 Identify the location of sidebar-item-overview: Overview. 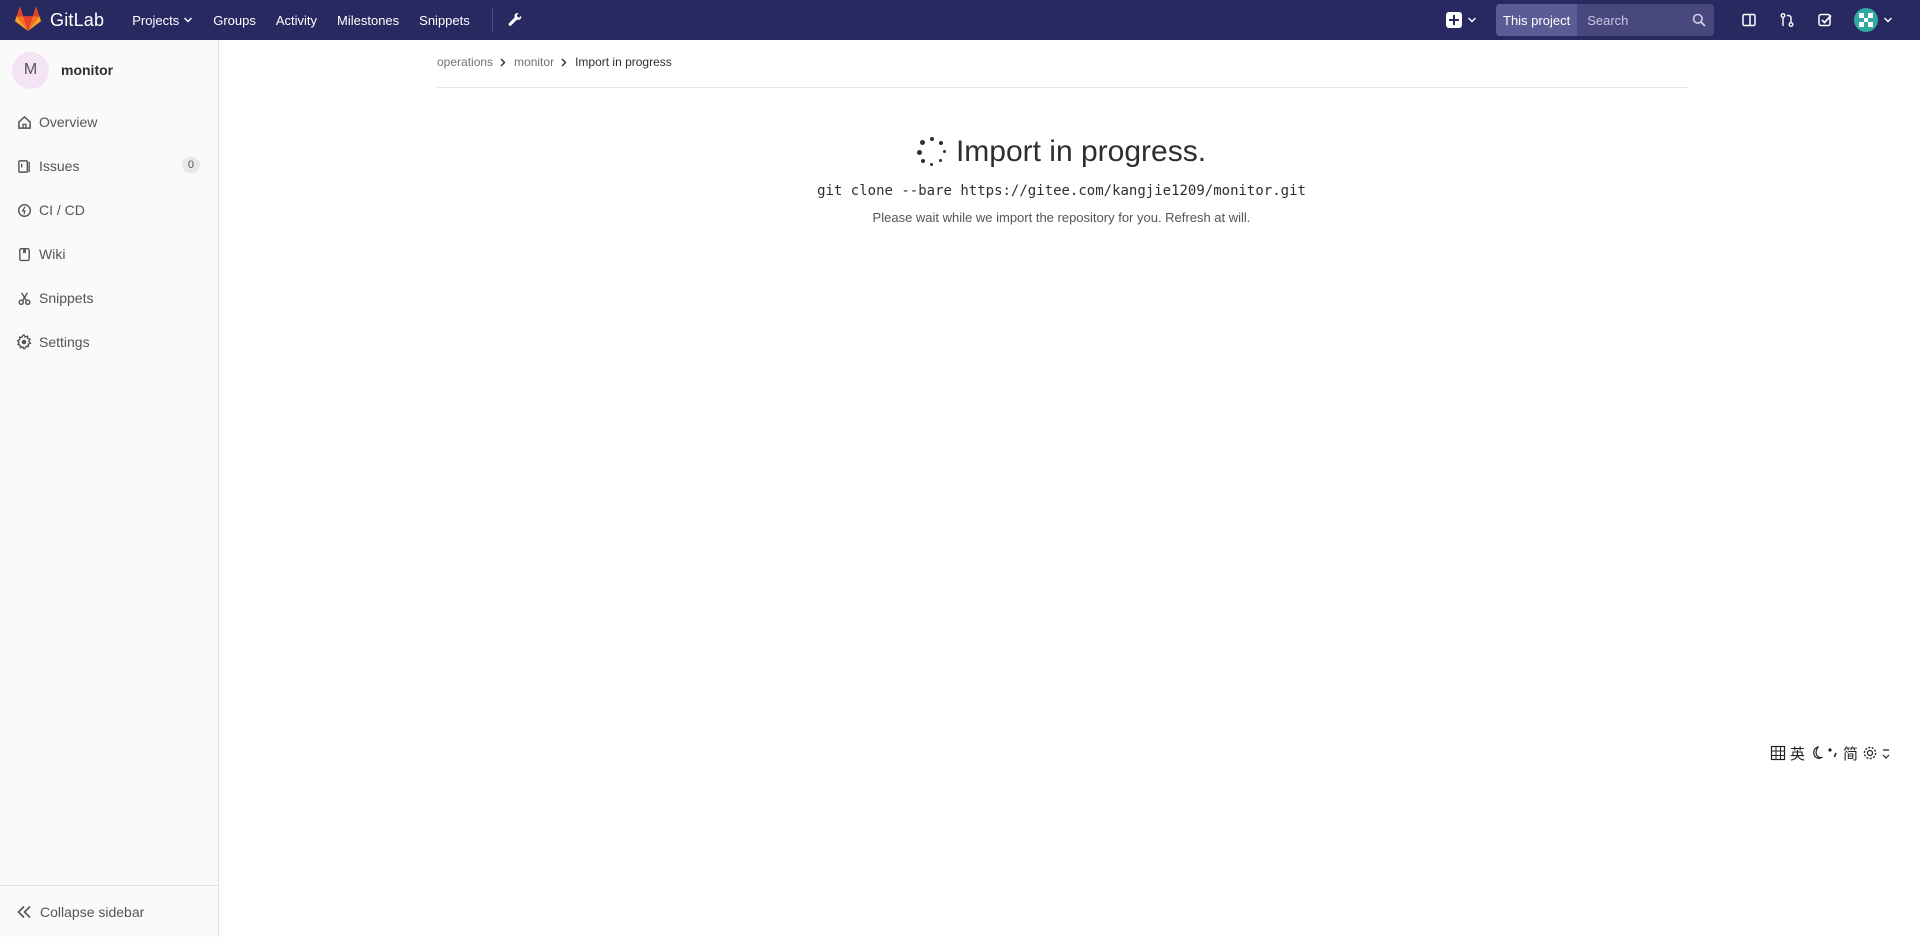
(109, 122).